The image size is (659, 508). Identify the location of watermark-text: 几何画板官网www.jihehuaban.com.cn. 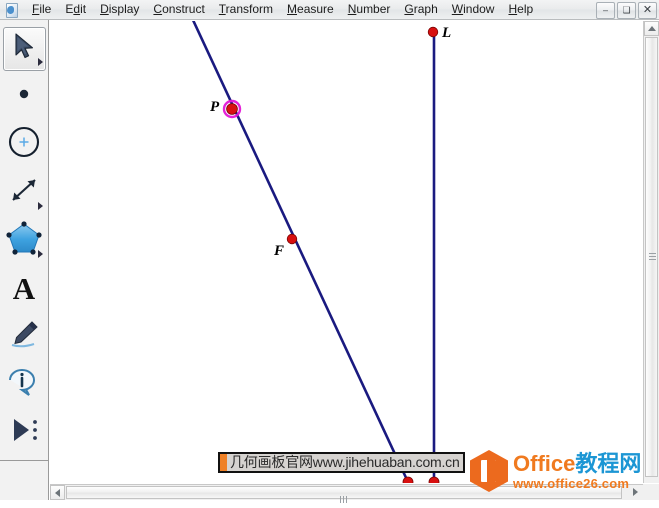
(345, 462).